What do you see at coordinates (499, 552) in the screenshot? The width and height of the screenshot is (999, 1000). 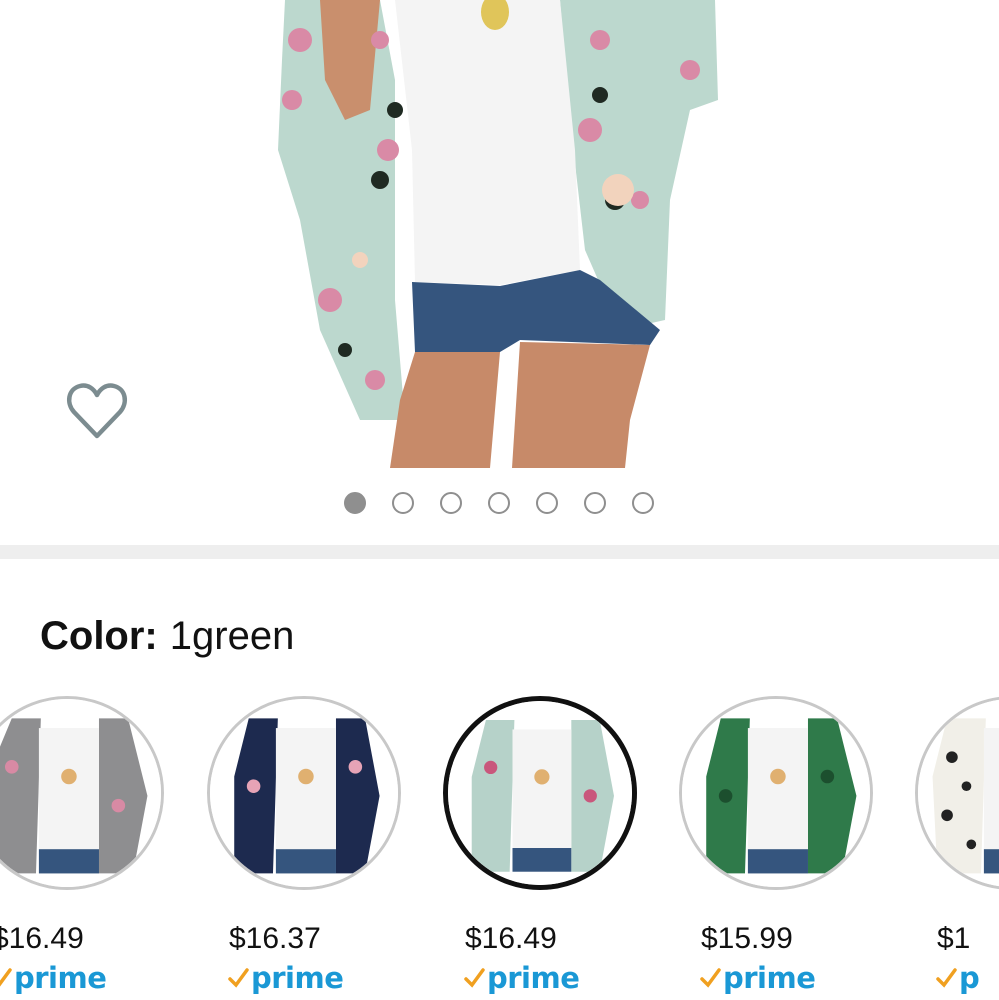 I see `section-divider` at bounding box center [499, 552].